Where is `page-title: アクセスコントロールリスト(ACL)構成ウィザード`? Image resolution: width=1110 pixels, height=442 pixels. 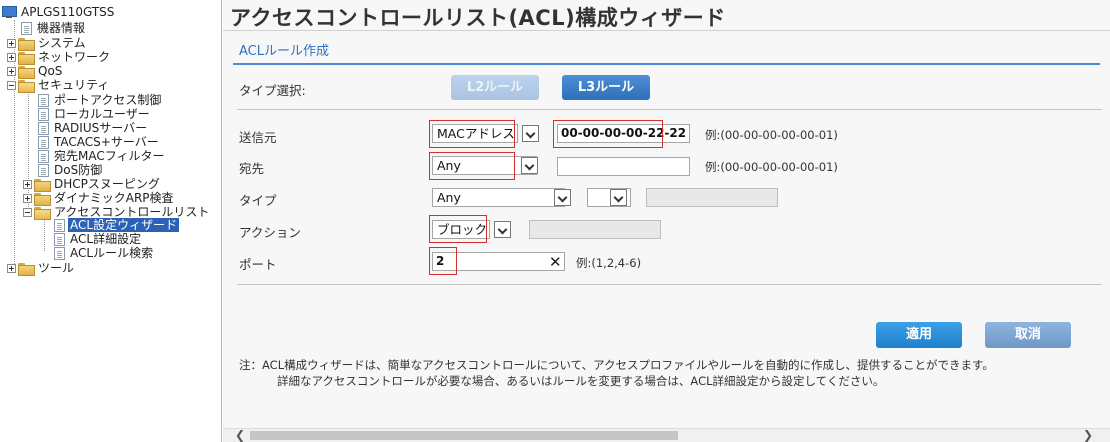
page-title: アクセスコントロールリスト(ACL)構成ウィザード is located at coordinates (478, 18).